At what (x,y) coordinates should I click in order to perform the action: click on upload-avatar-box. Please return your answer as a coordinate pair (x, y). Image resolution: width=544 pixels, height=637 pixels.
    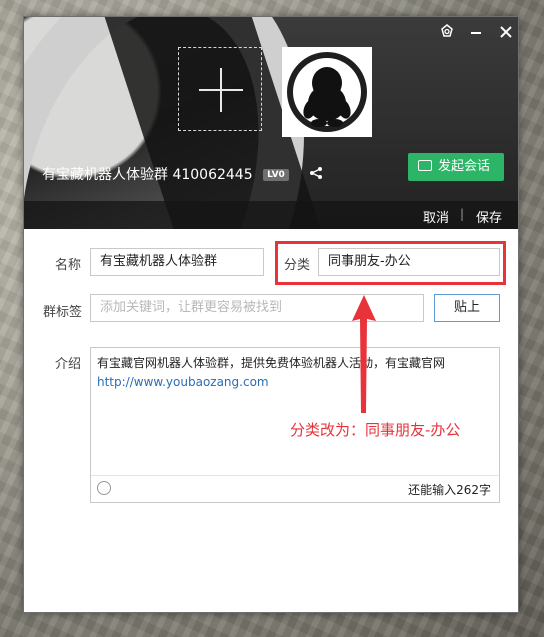
    Looking at the image, I should click on (220, 89).